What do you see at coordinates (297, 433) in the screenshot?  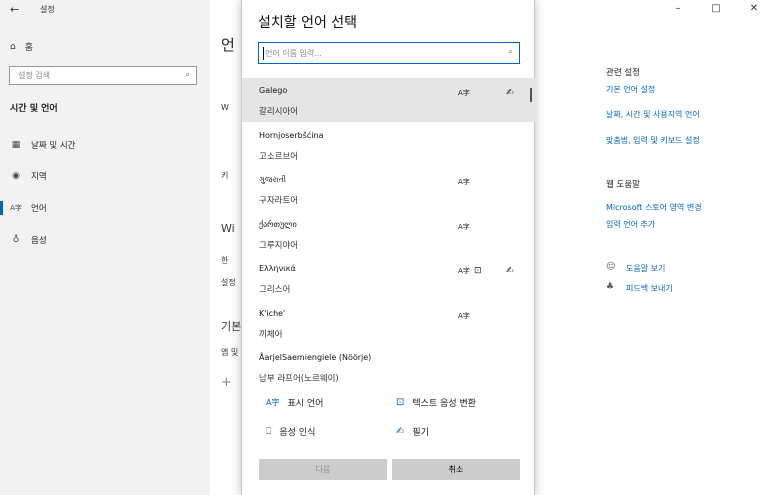 I see `legend-label: 음성 인식` at bounding box center [297, 433].